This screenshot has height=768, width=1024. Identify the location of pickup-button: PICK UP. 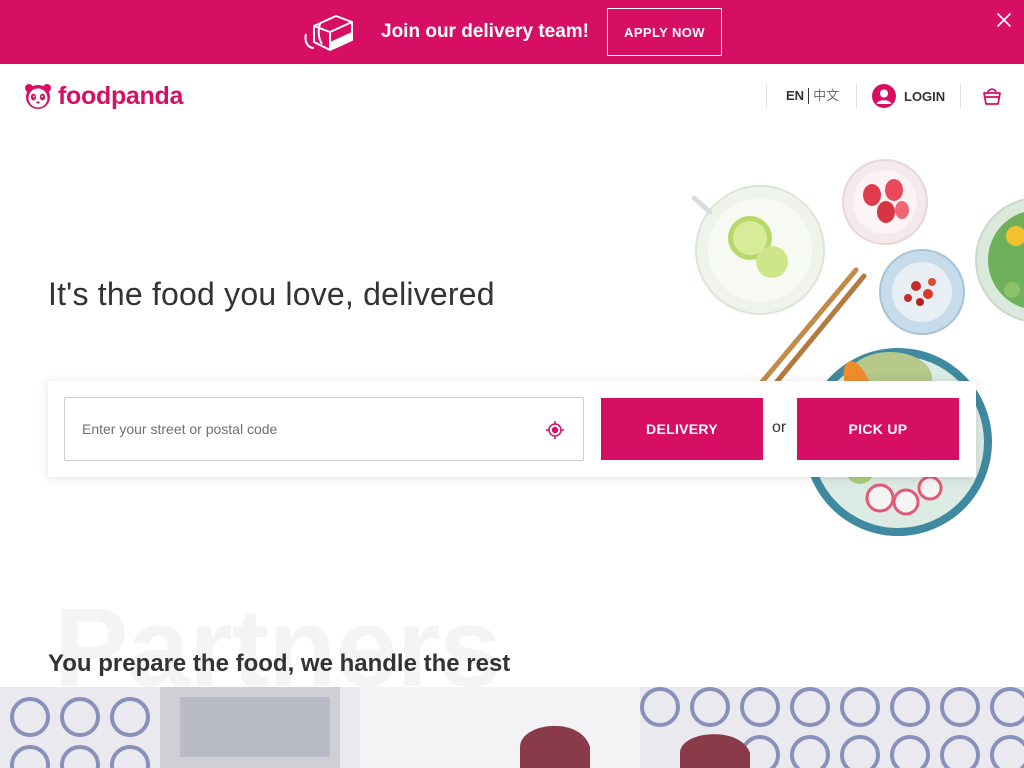
(878, 429).